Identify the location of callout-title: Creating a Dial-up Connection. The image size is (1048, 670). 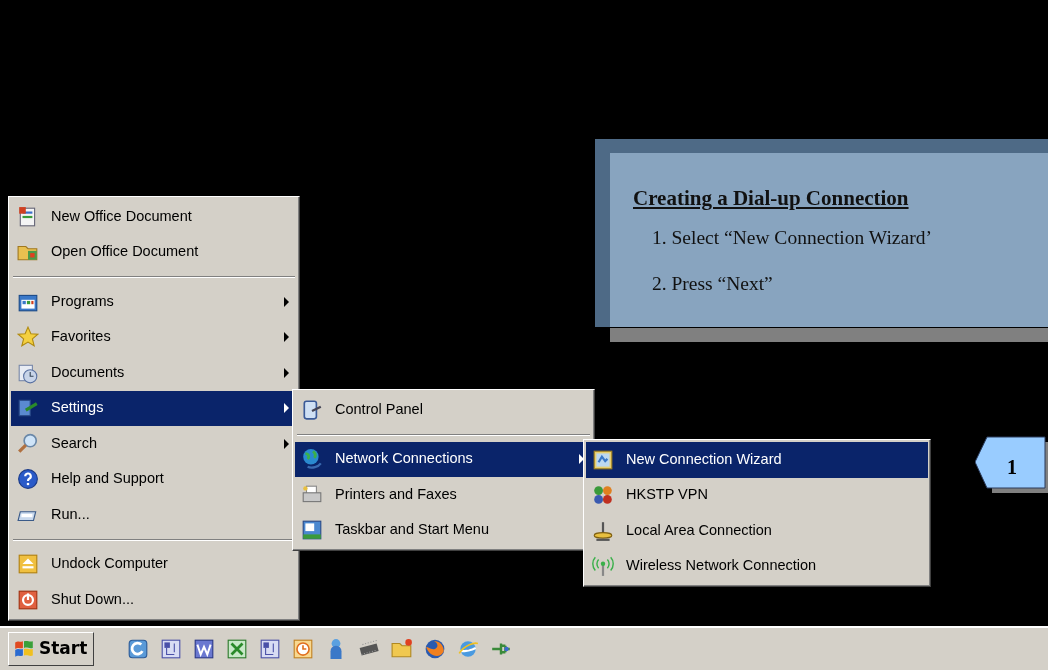
(771, 198).